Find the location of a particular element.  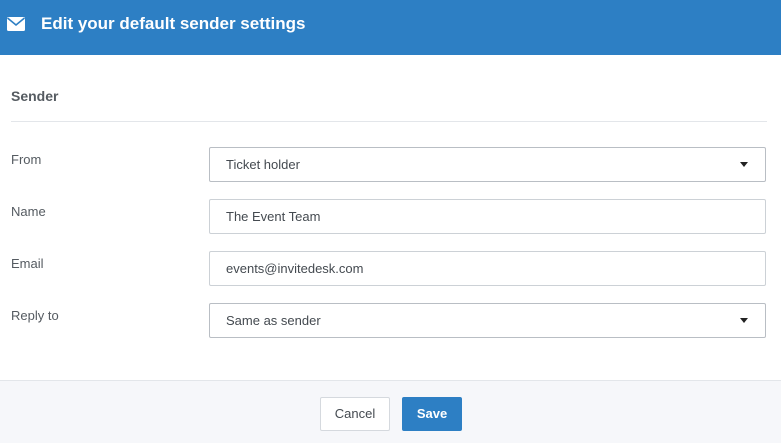

reply-to-select: Same as sender is located at coordinates (487, 320).